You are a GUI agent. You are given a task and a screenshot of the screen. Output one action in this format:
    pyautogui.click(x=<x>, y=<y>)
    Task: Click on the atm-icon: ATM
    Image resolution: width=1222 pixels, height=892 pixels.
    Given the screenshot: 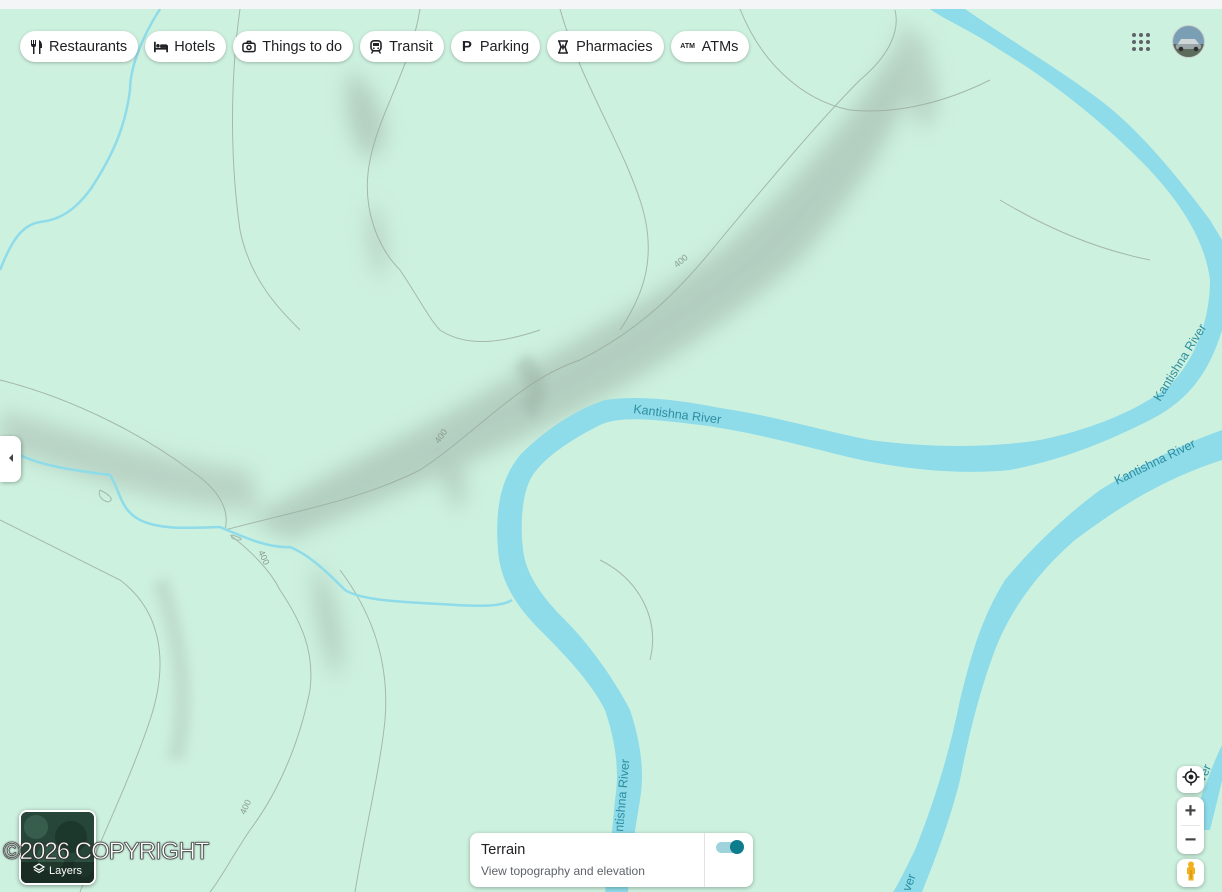 What is the action you would take?
    pyautogui.click(x=687, y=46)
    